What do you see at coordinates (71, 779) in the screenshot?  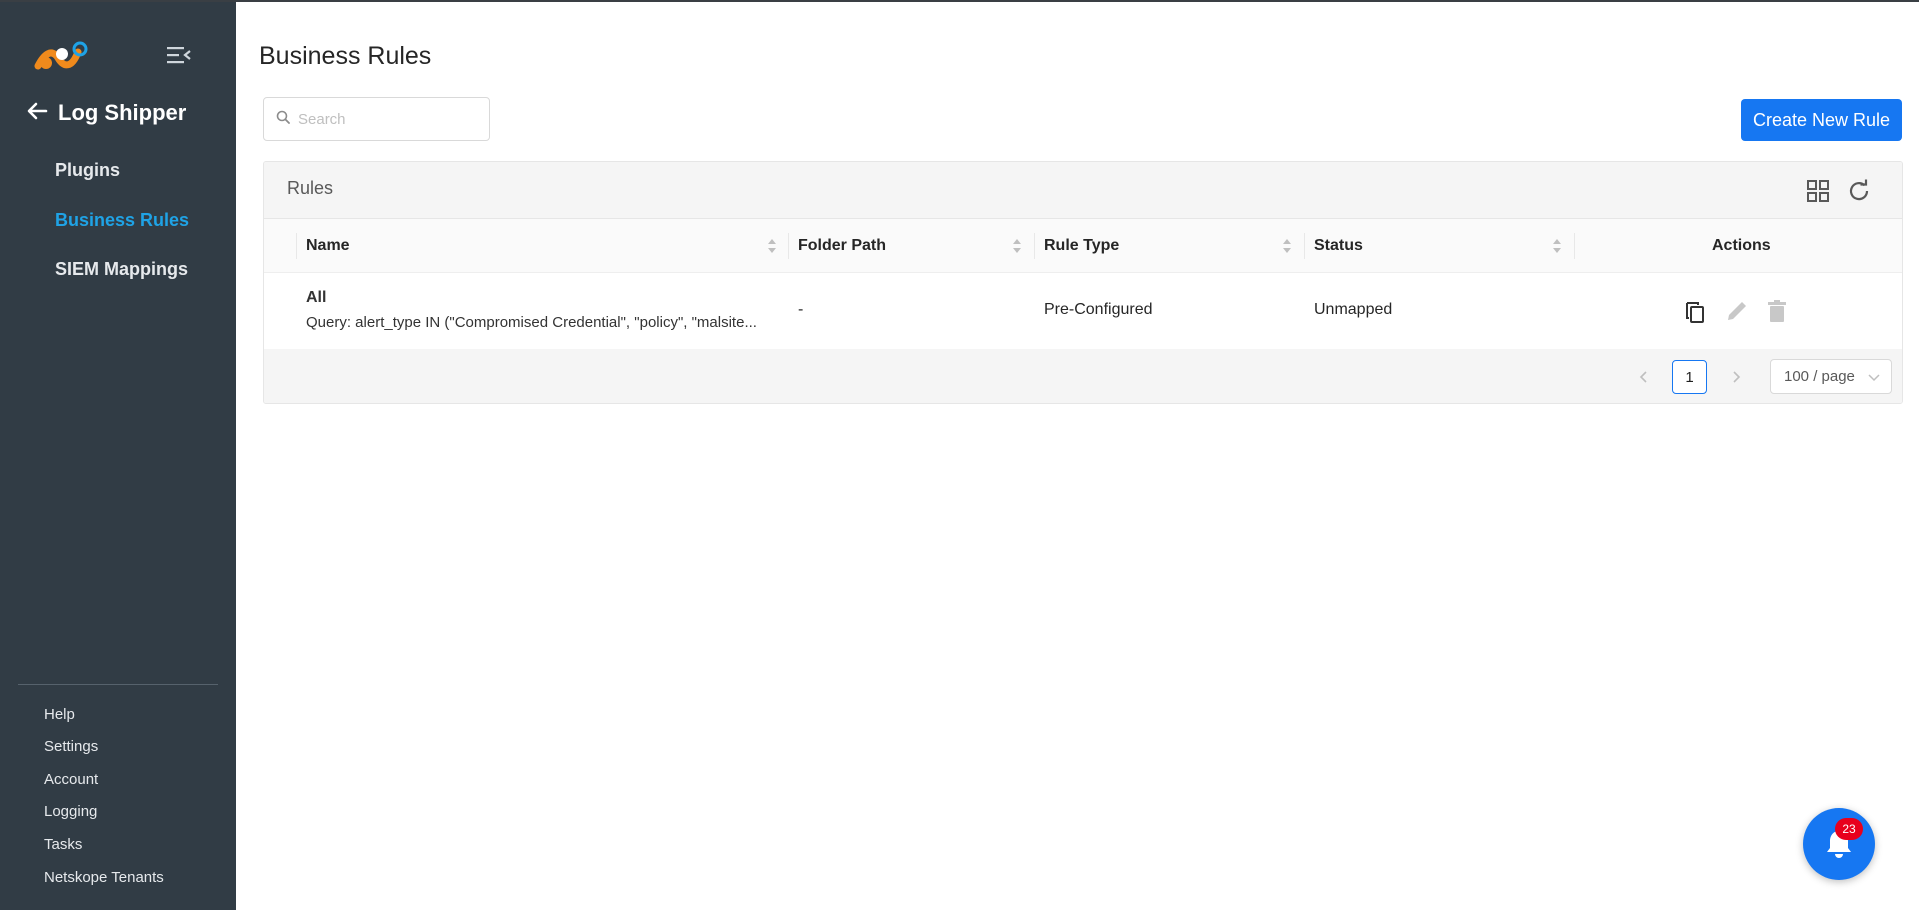 I see `sidebar-footer-account: Account` at bounding box center [71, 779].